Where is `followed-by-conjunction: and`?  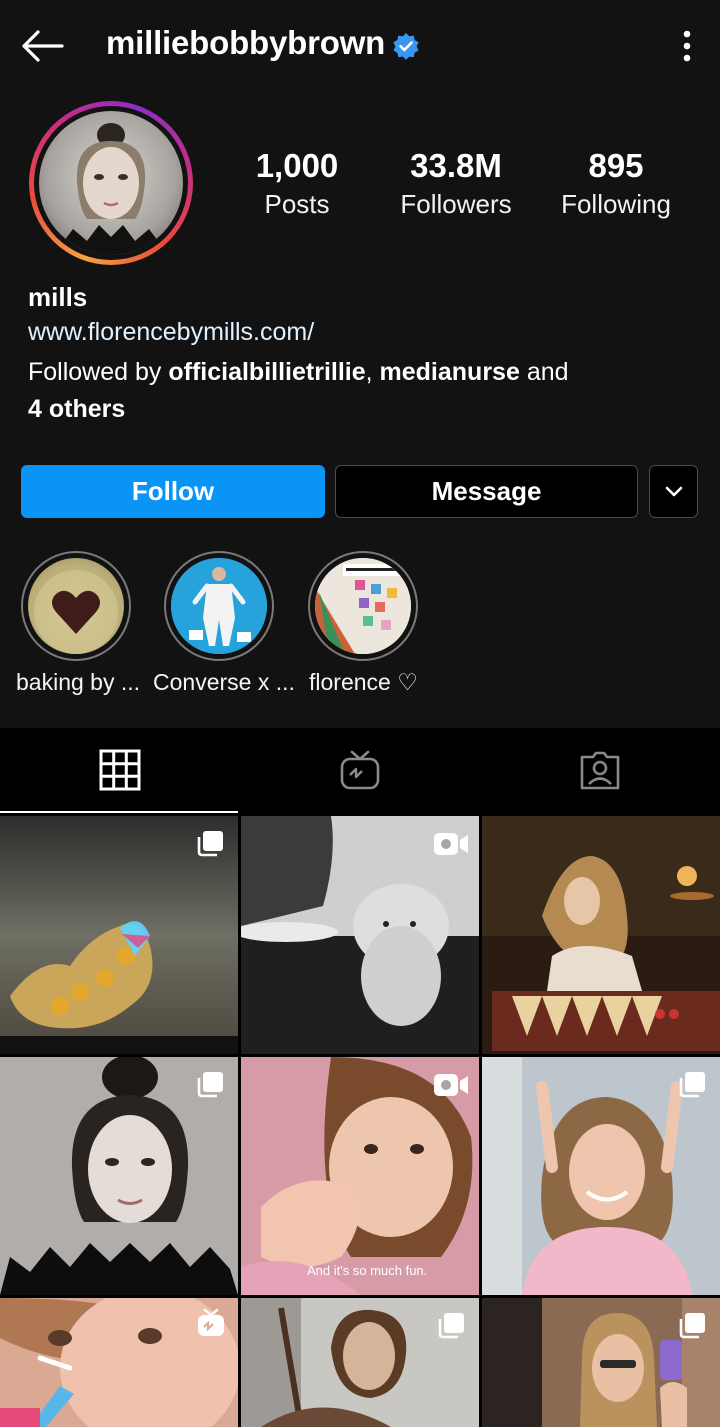 followed-by-conjunction: and is located at coordinates (544, 372).